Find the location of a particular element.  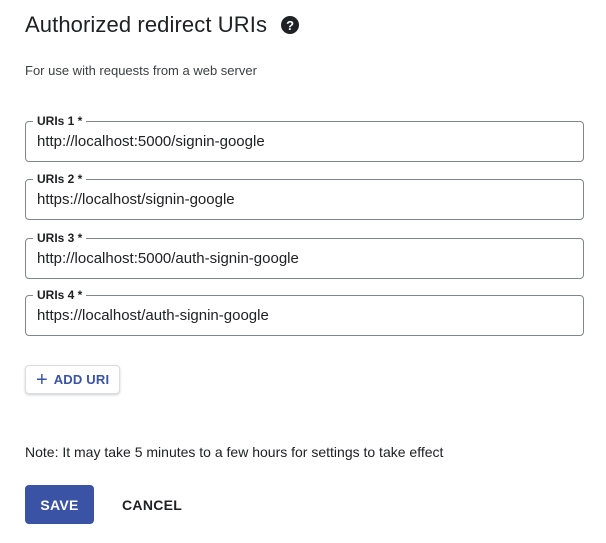

help-circle-icon: ? is located at coordinates (290, 25).